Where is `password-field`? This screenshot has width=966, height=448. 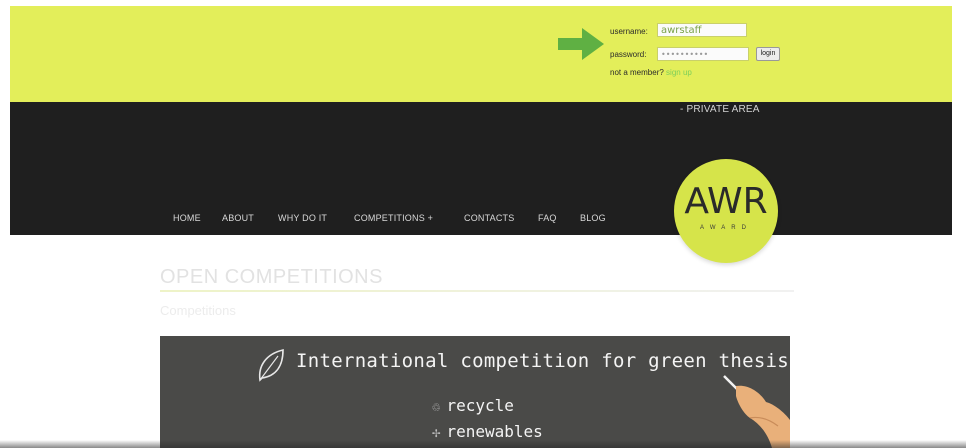 password-field is located at coordinates (703, 54).